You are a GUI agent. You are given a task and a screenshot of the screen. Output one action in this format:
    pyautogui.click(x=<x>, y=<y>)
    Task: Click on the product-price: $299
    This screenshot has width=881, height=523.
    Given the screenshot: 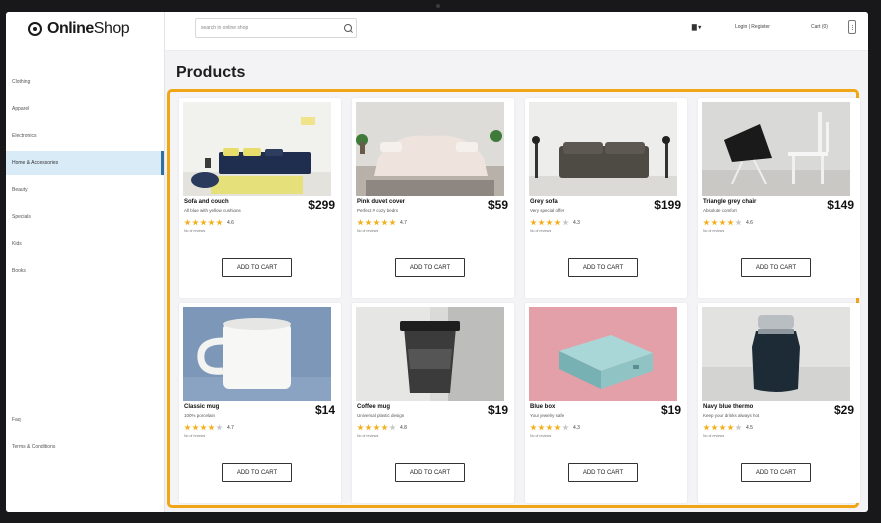 What is the action you would take?
    pyautogui.click(x=321, y=205)
    